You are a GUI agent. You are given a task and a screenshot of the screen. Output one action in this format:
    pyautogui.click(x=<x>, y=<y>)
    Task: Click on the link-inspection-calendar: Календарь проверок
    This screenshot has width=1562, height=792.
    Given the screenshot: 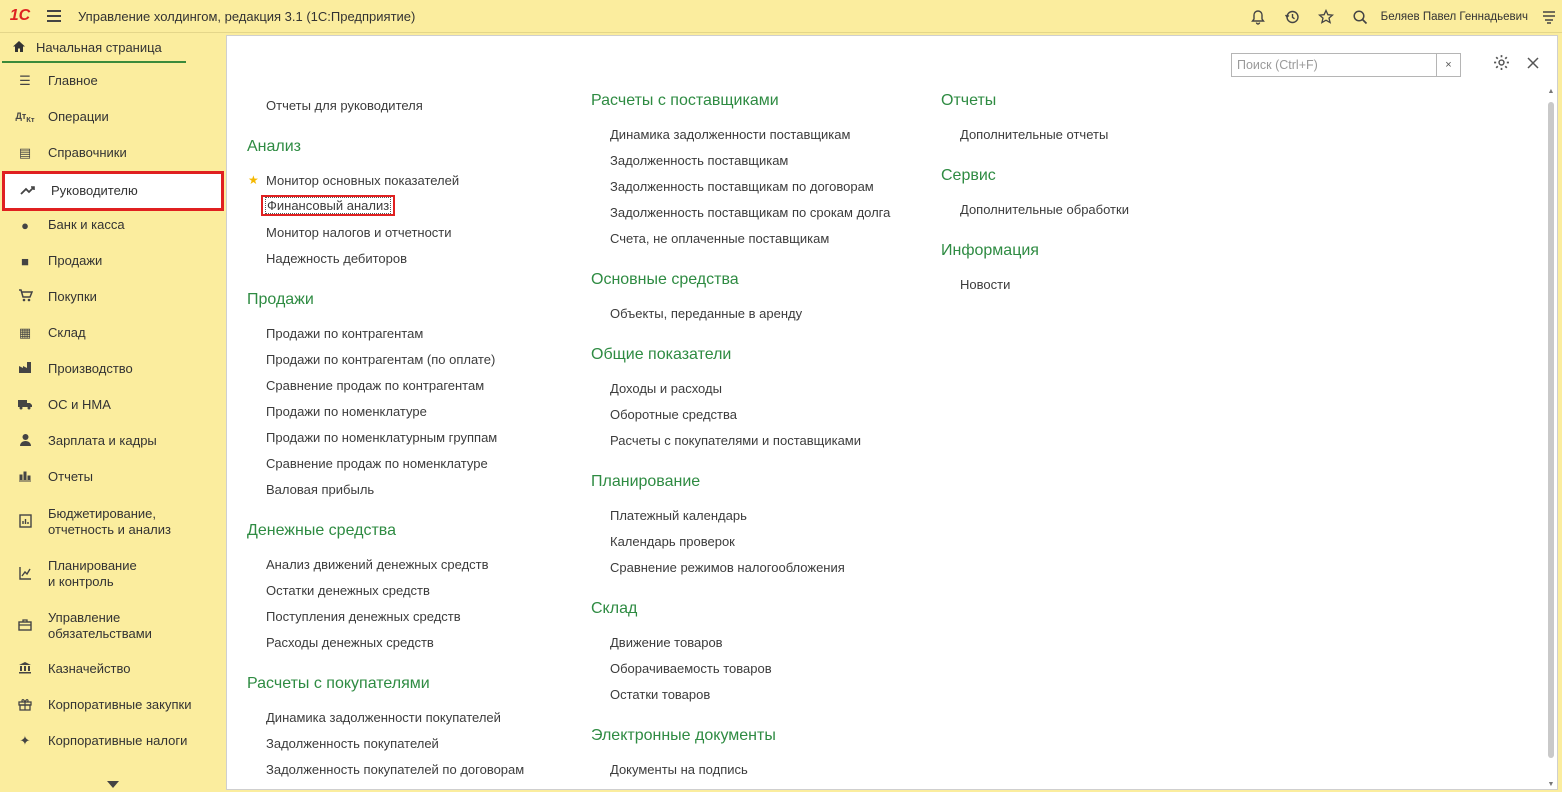 What is the action you would take?
    pyautogui.click(x=672, y=541)
    